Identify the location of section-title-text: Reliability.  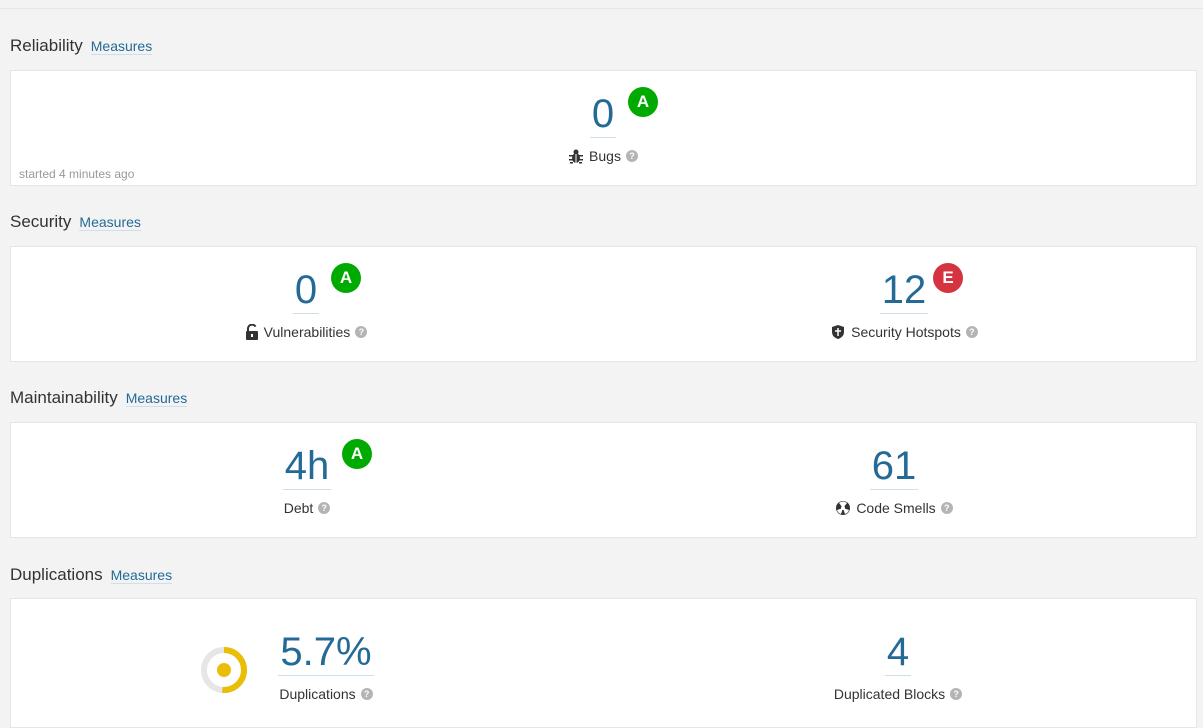
(46, 45).